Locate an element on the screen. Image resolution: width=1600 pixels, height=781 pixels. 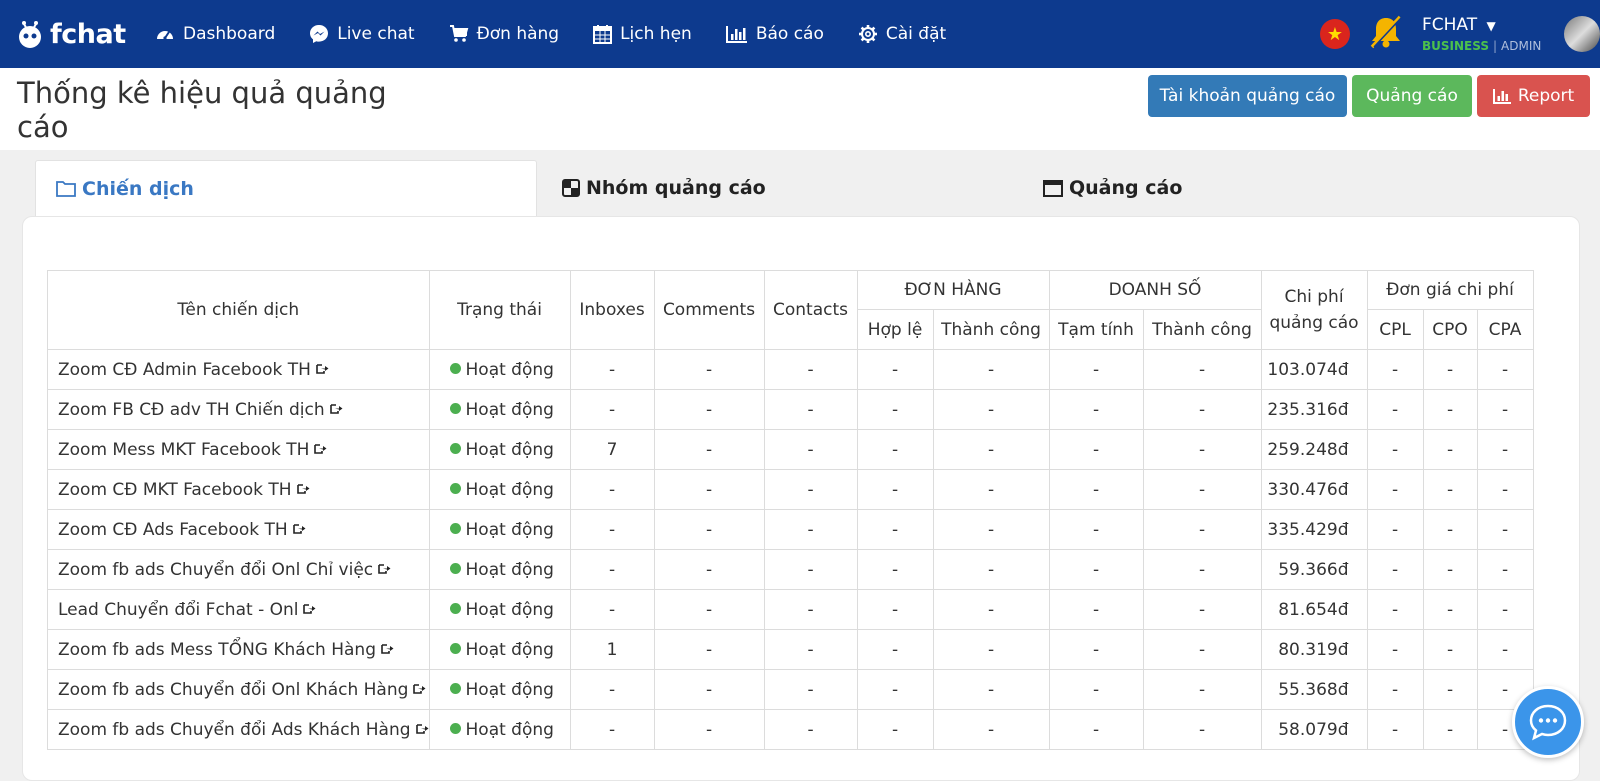
ad-cost-cell: 235.316đ is located at coordinates (1314, 409).